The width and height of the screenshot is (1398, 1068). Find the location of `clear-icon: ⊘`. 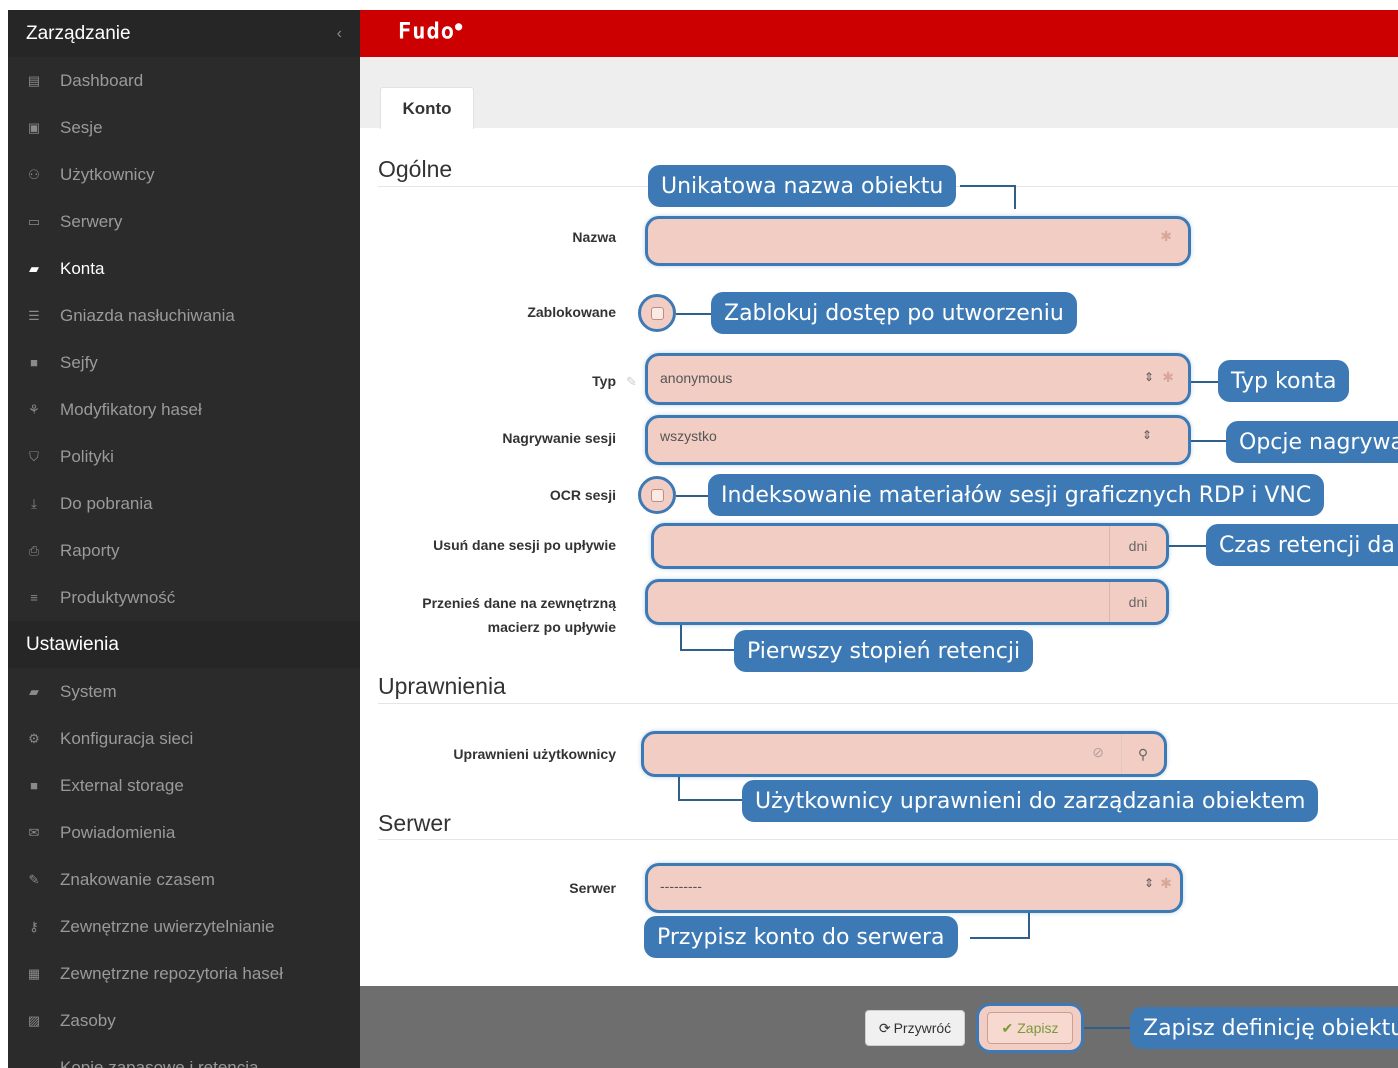

clear-icon: ⊘ is located at coordinates (1098, 752).